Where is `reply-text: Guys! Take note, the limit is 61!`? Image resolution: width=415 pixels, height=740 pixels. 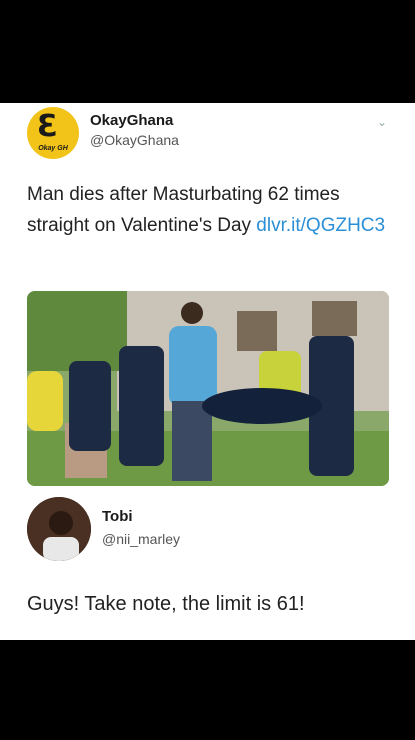
reply-text: Guys! Take note, the limit is 61! is located at coordinates (166, 604).